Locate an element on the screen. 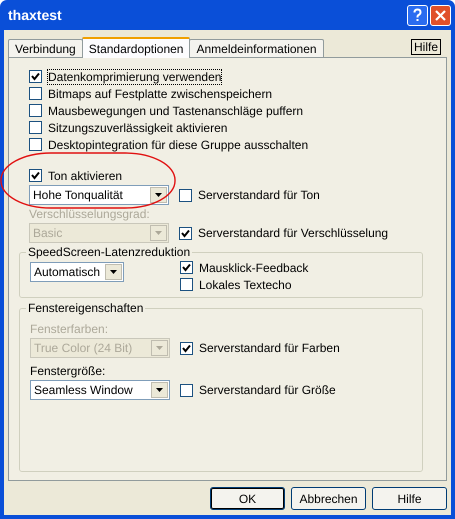 This screenshot has height=519, width=455. group-title: Fenstereigenschaften is located at coordinates (86, 308).